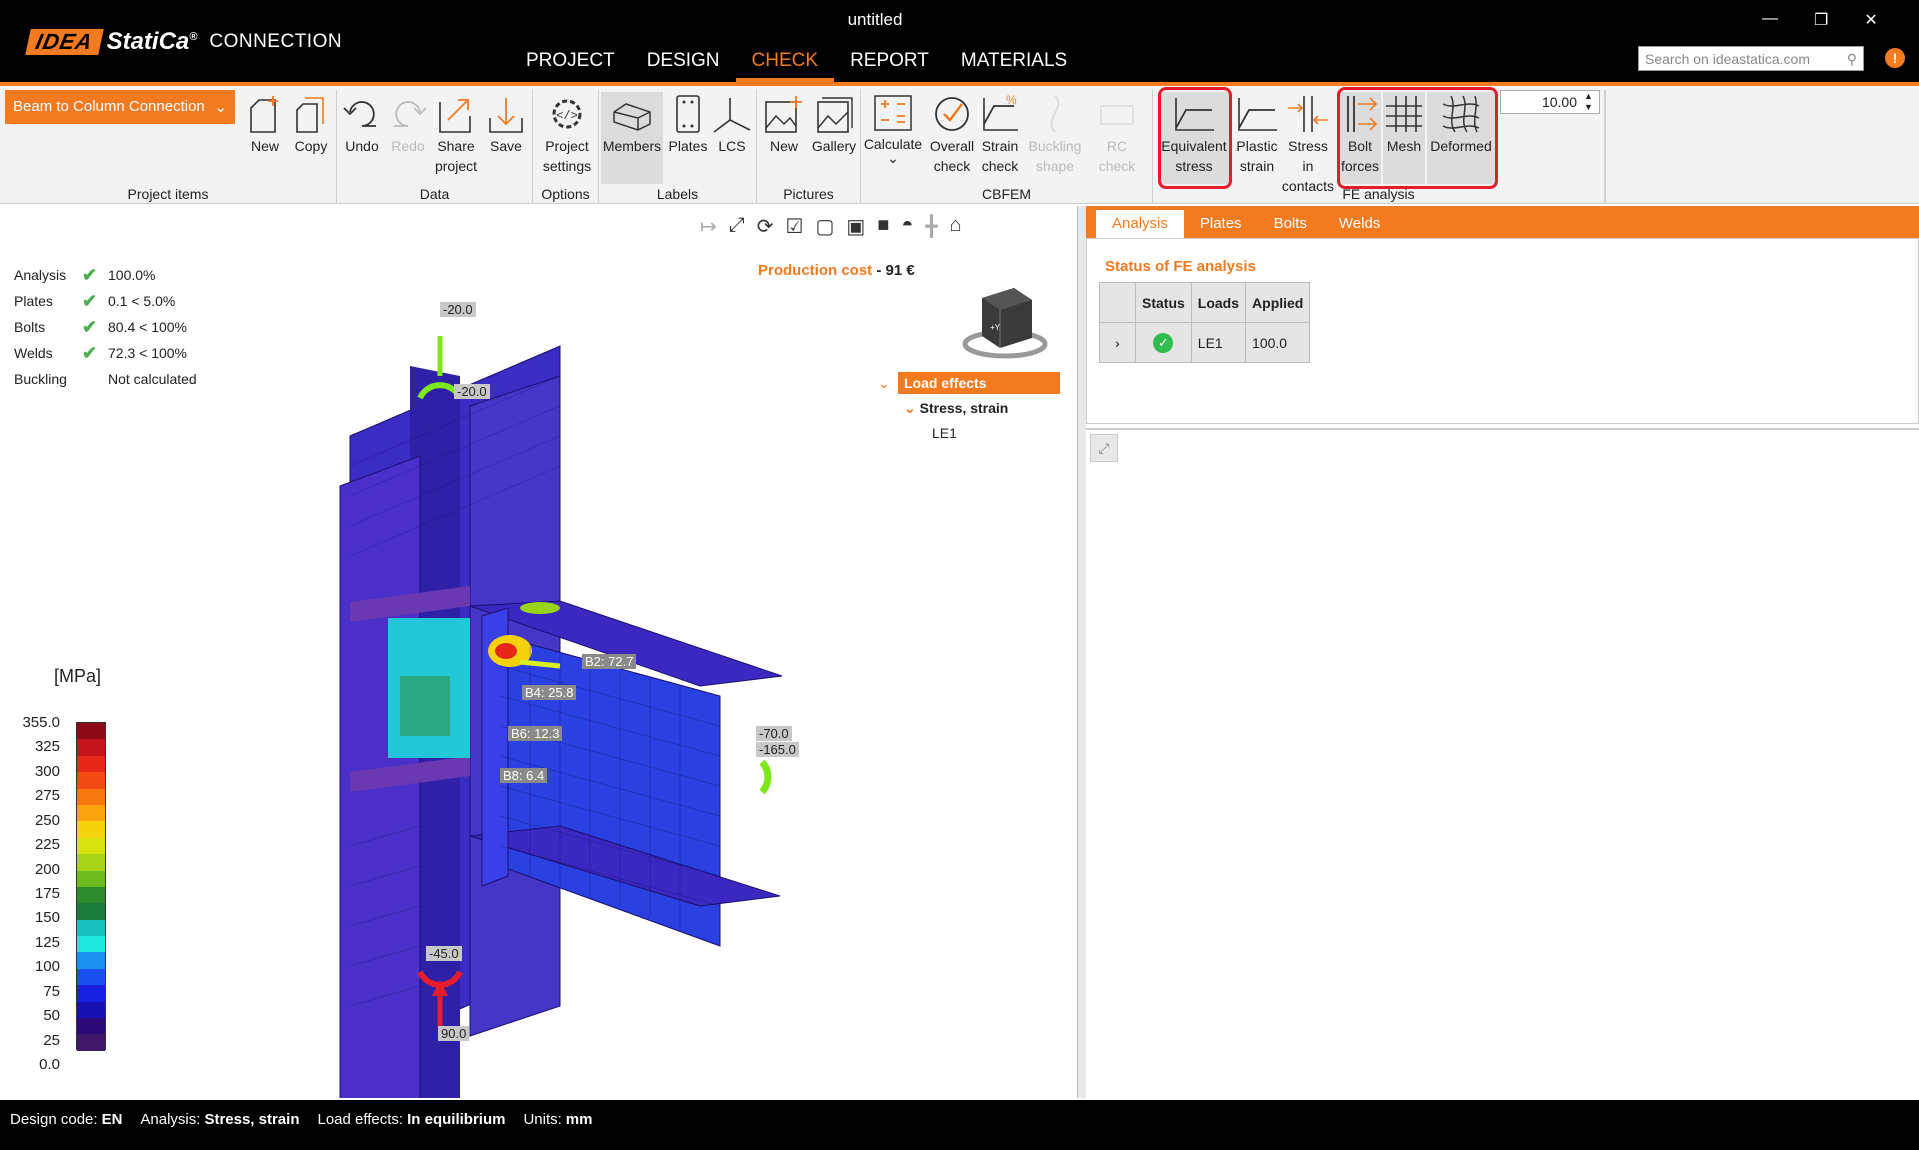 This screenshot has height=1150, width=1919. I want to click on label-bolt-b6: B6: 12.3, so click(535, 733).